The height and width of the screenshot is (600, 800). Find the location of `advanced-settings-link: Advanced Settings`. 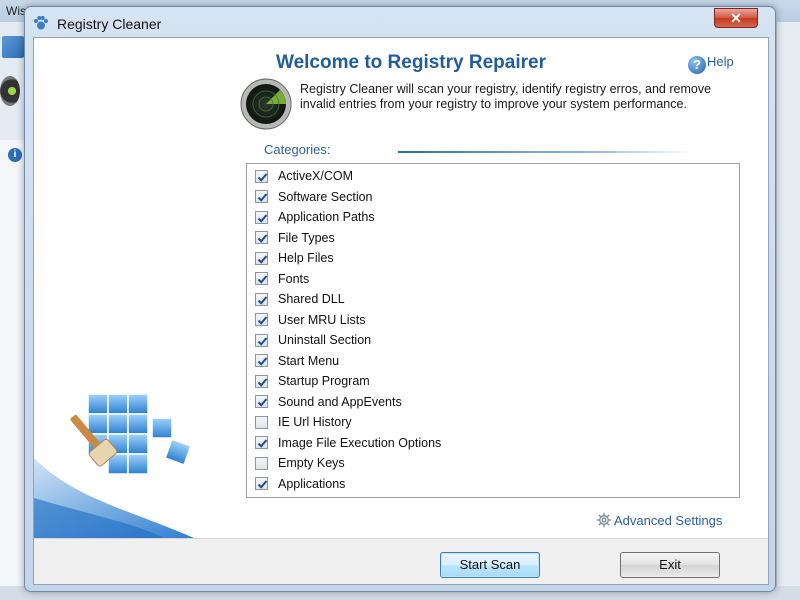

advanced-settings-link: Advanced Settings is located at coordinates (659, 520).